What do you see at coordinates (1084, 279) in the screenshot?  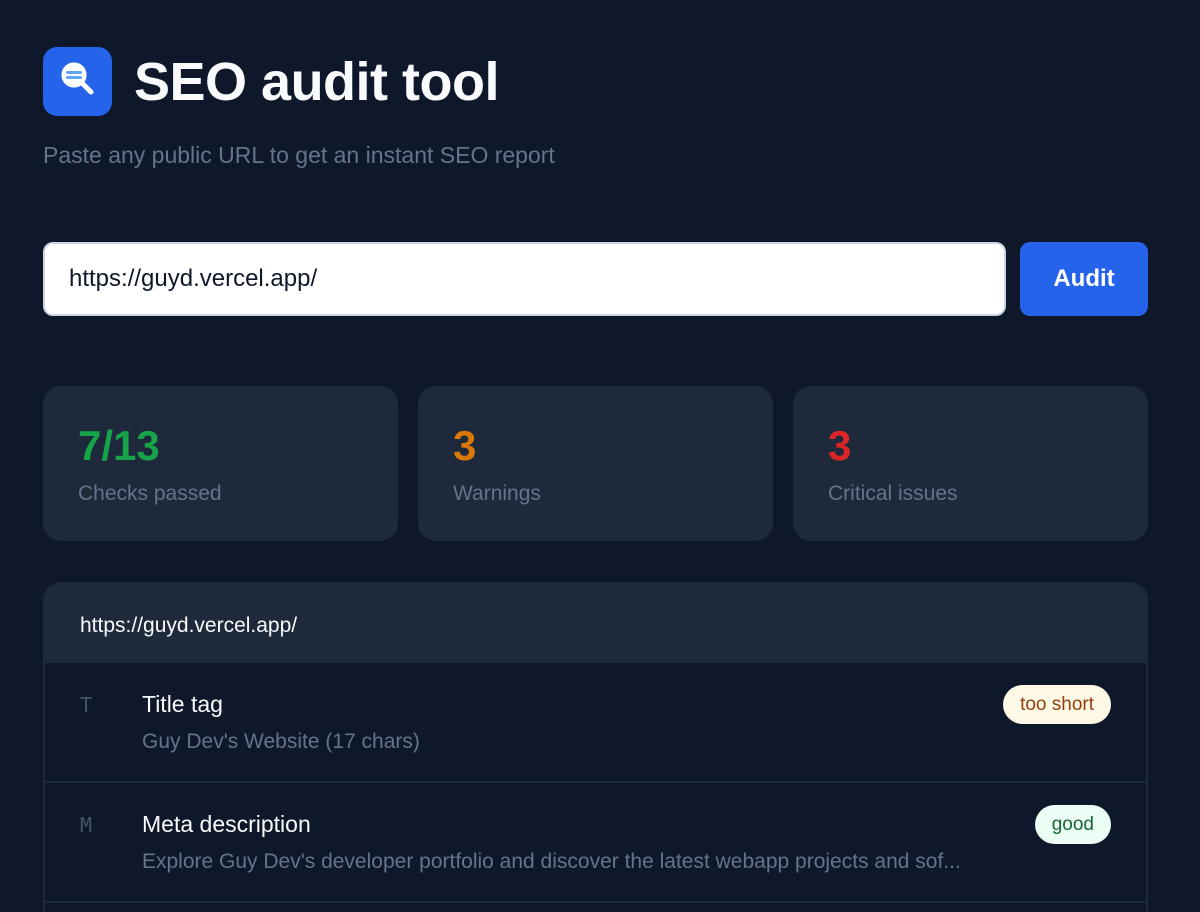 I see `audit-button: Audit` at bounding box center [1084, 279].